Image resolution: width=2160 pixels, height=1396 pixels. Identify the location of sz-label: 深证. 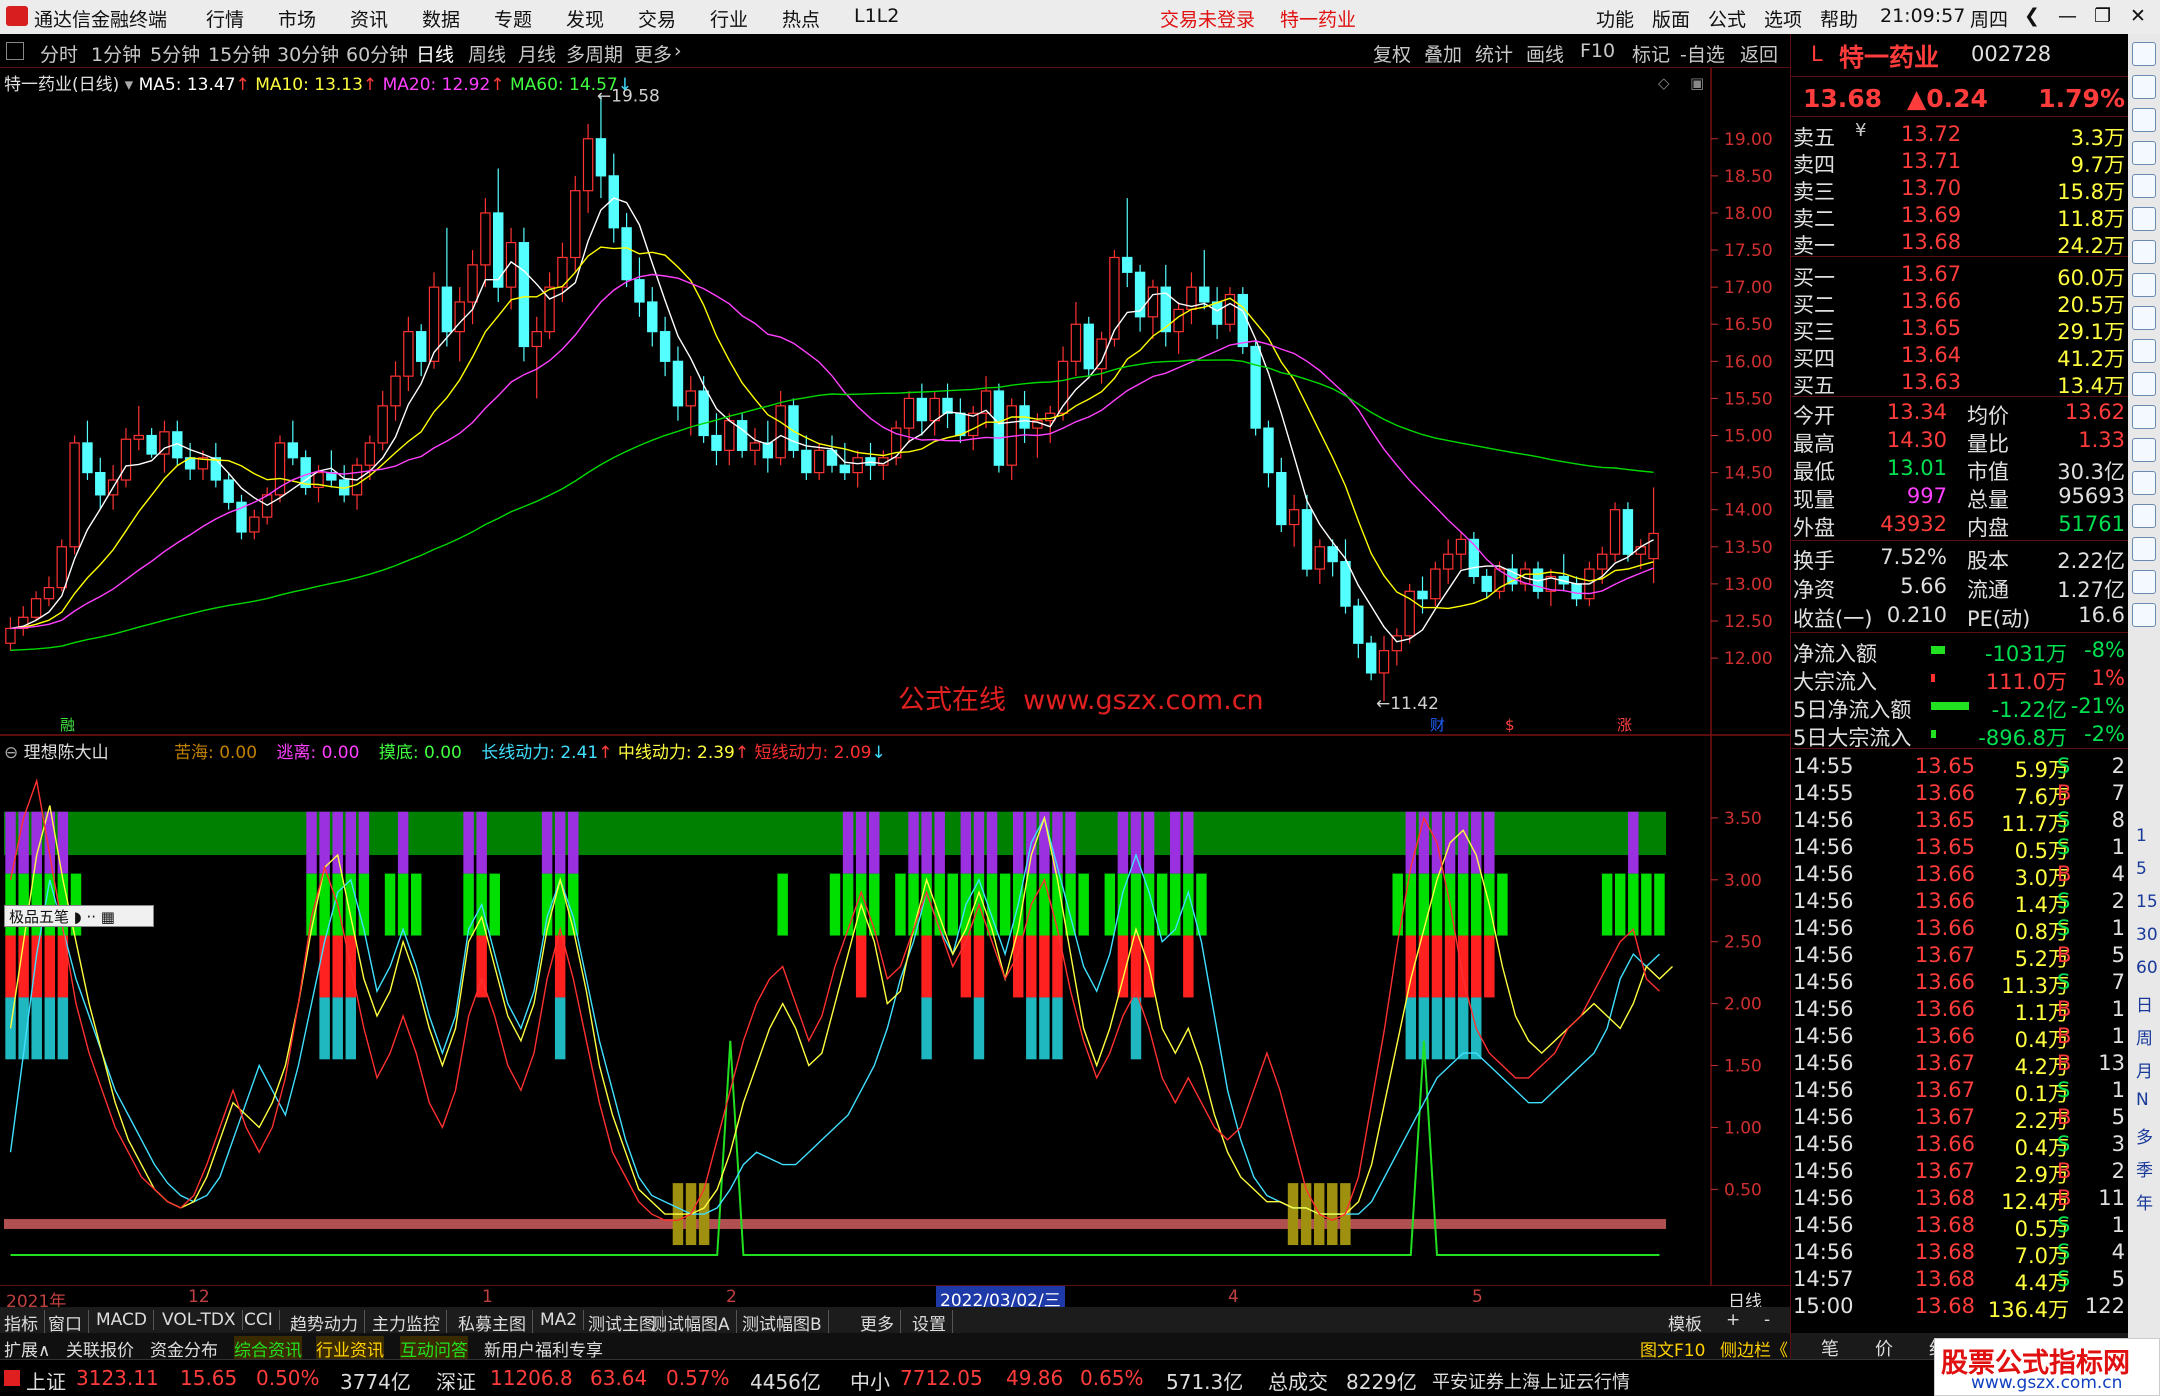
(456, 1380).